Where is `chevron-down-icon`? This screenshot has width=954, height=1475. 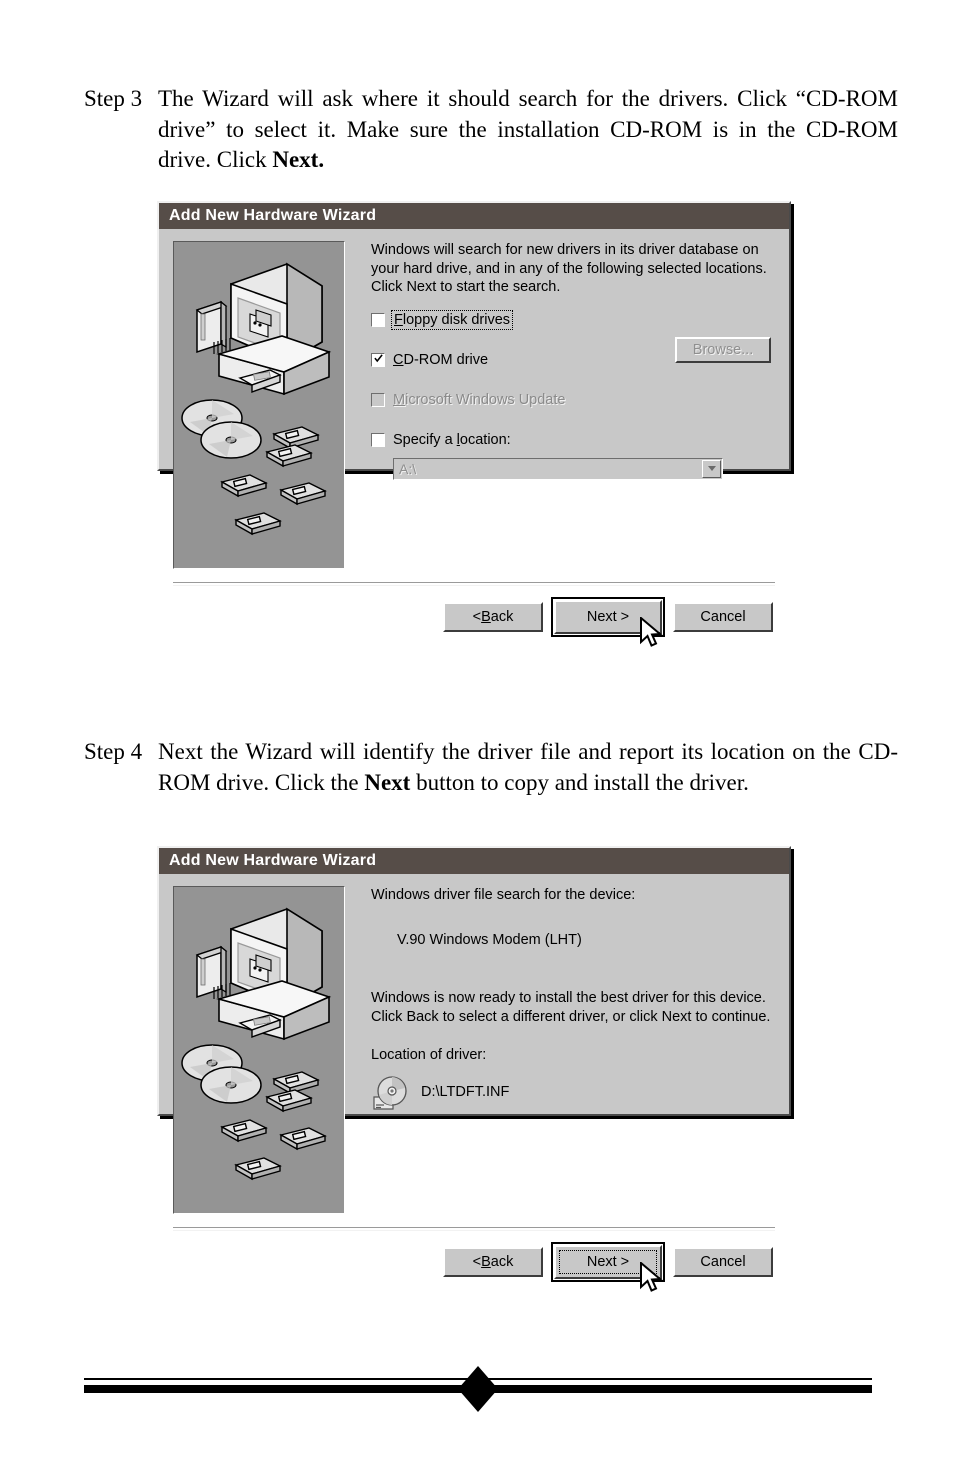 chevron-down-icon is located at coordinates (711, 468).